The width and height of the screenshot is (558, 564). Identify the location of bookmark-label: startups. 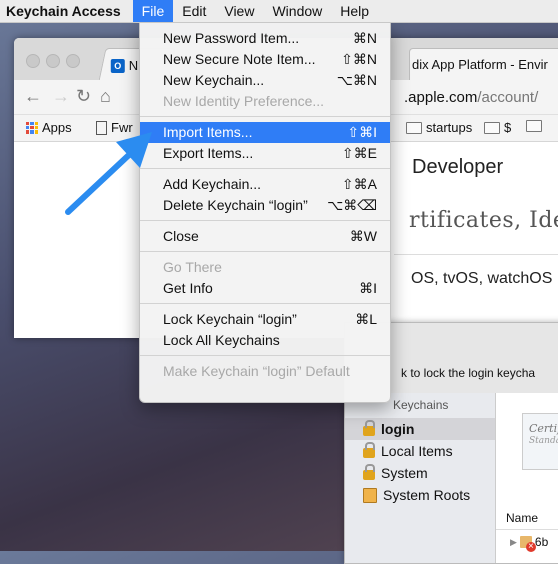
(449, 127).